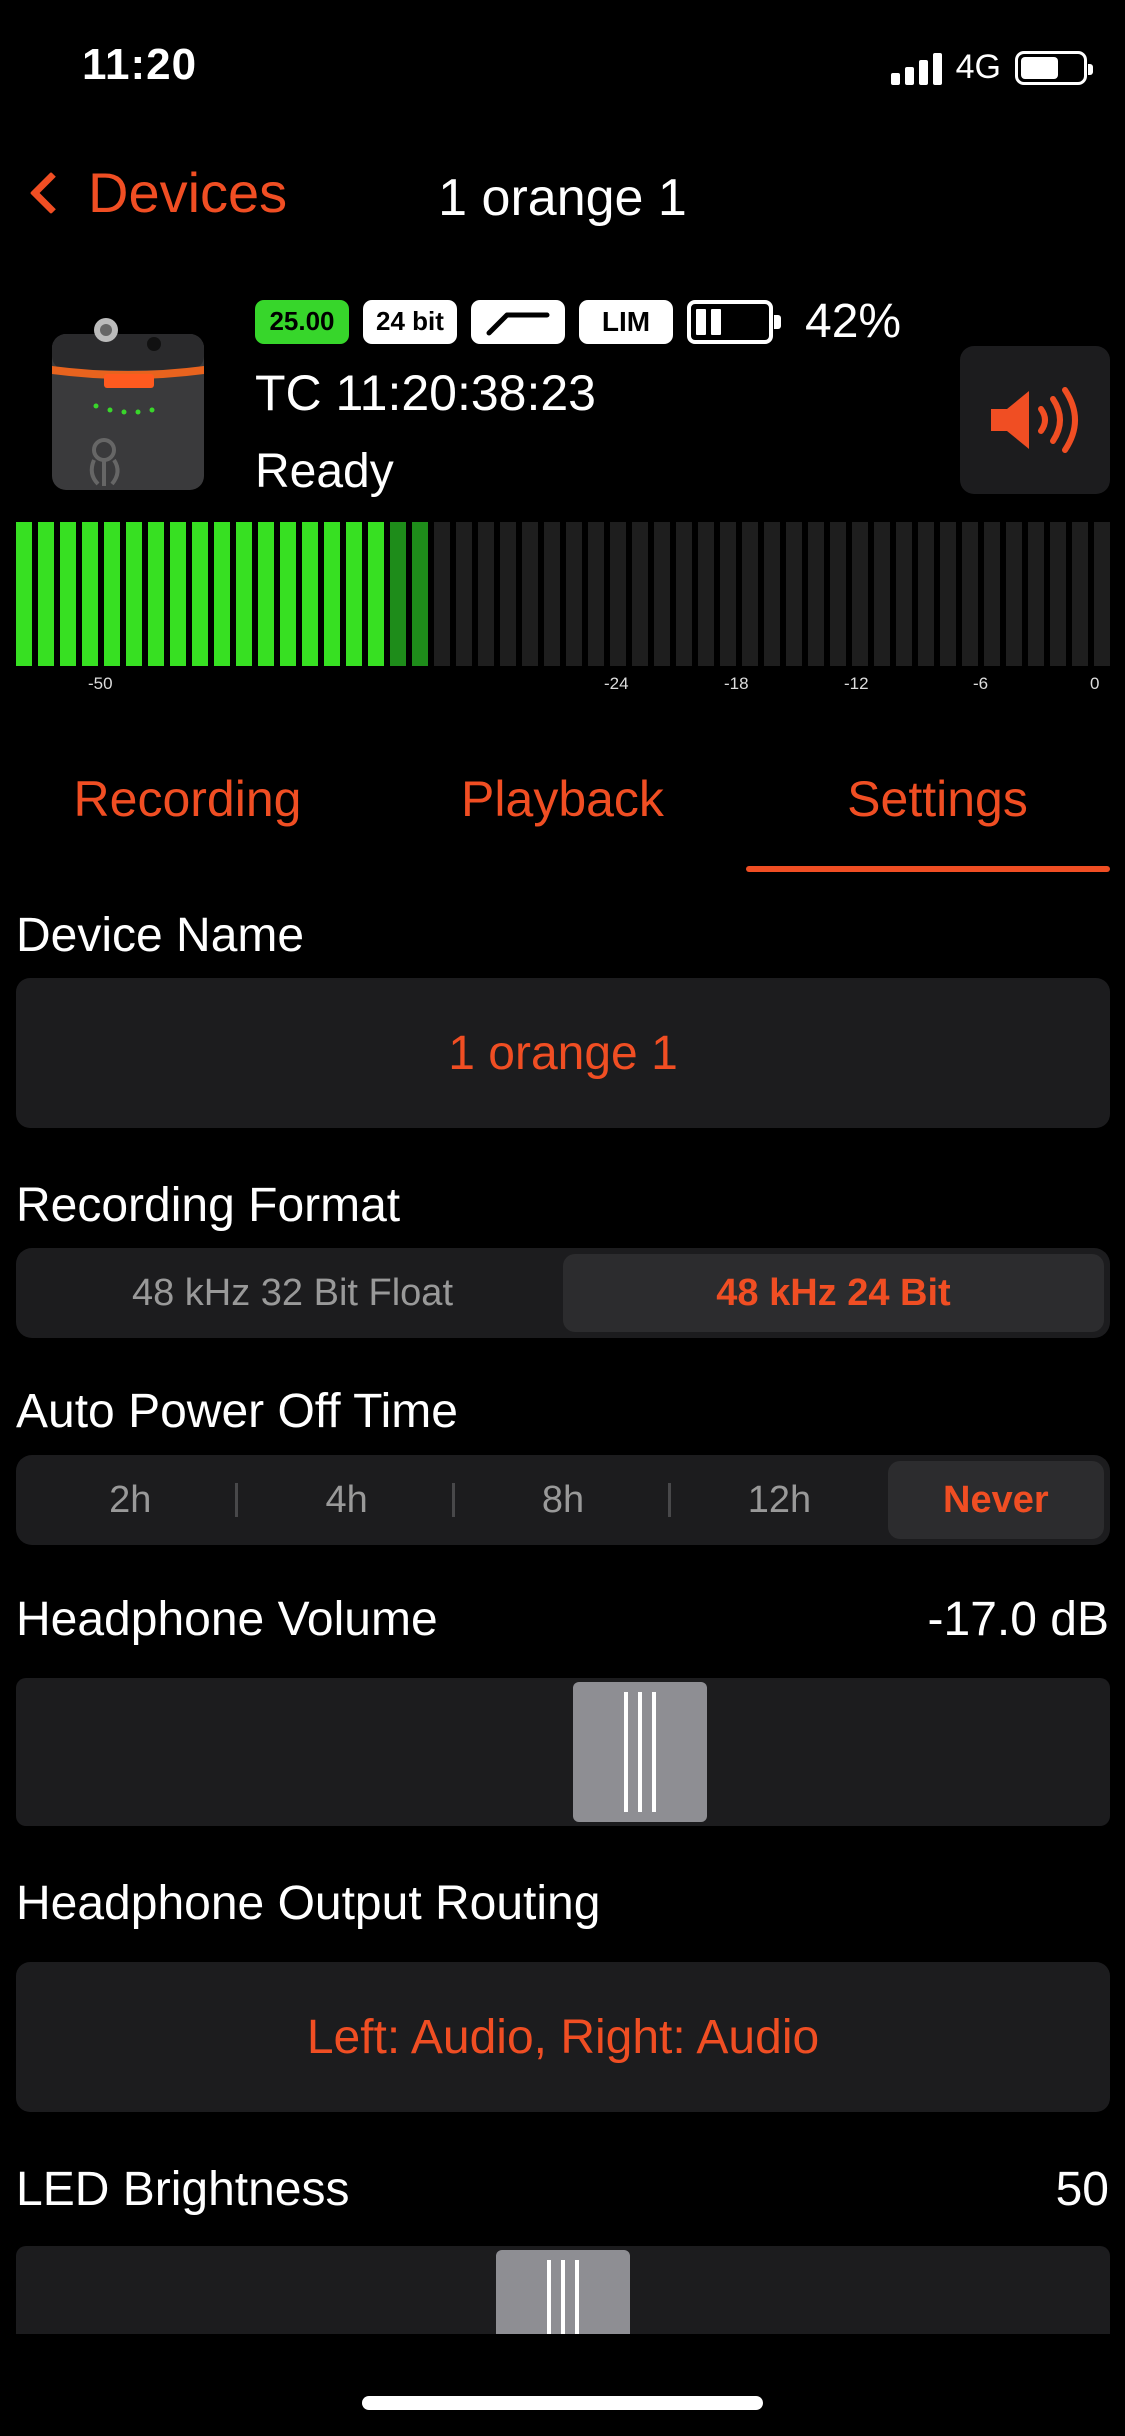 The width and height of the screenshot is (1125, 2436). I want to click on meter-scale-label: -24, so click(616, 683).